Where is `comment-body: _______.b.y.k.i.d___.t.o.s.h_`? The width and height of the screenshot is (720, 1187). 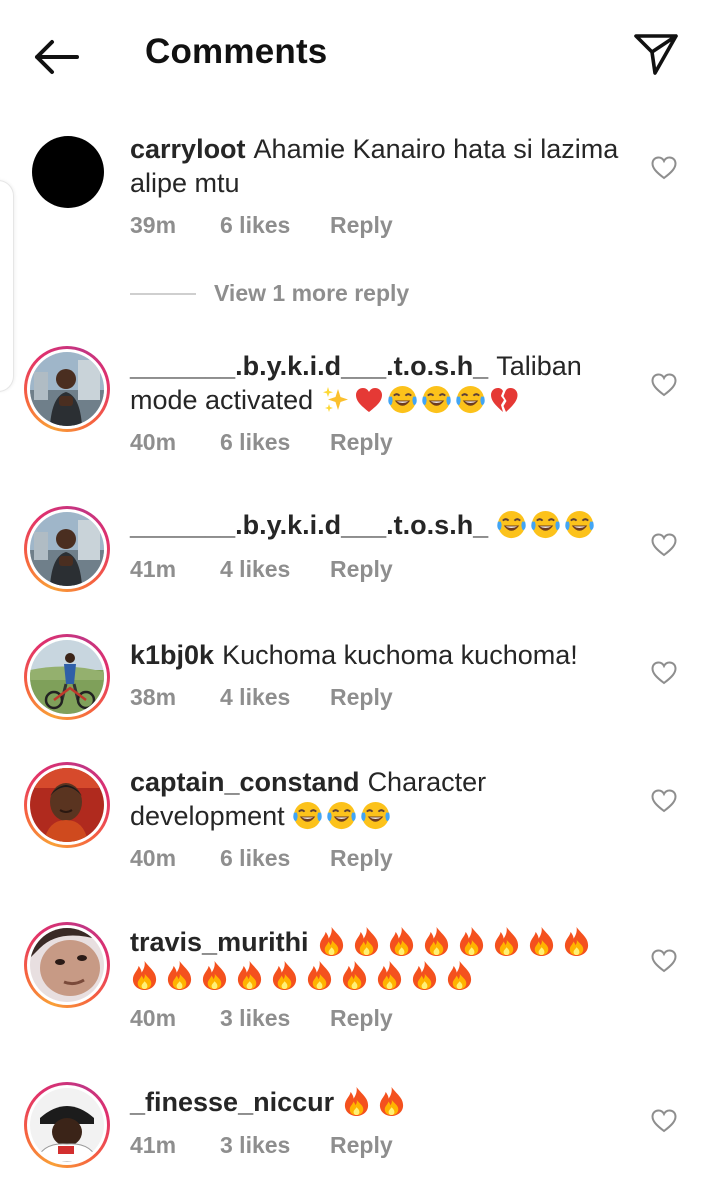 comment-body: _______.b.y.k.i.d___.t.o.s.h_ is located at coordinates (380, 525).